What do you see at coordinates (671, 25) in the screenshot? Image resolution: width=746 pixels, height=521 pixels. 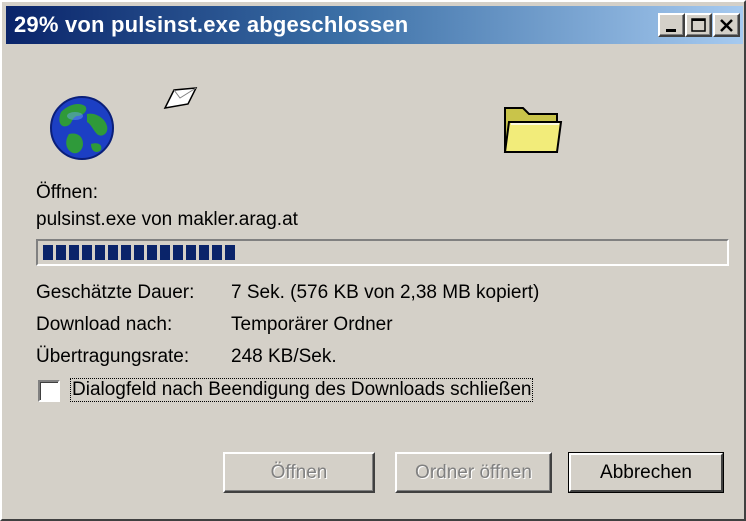 I see `minimize-button` at bounding box center [671, 25].